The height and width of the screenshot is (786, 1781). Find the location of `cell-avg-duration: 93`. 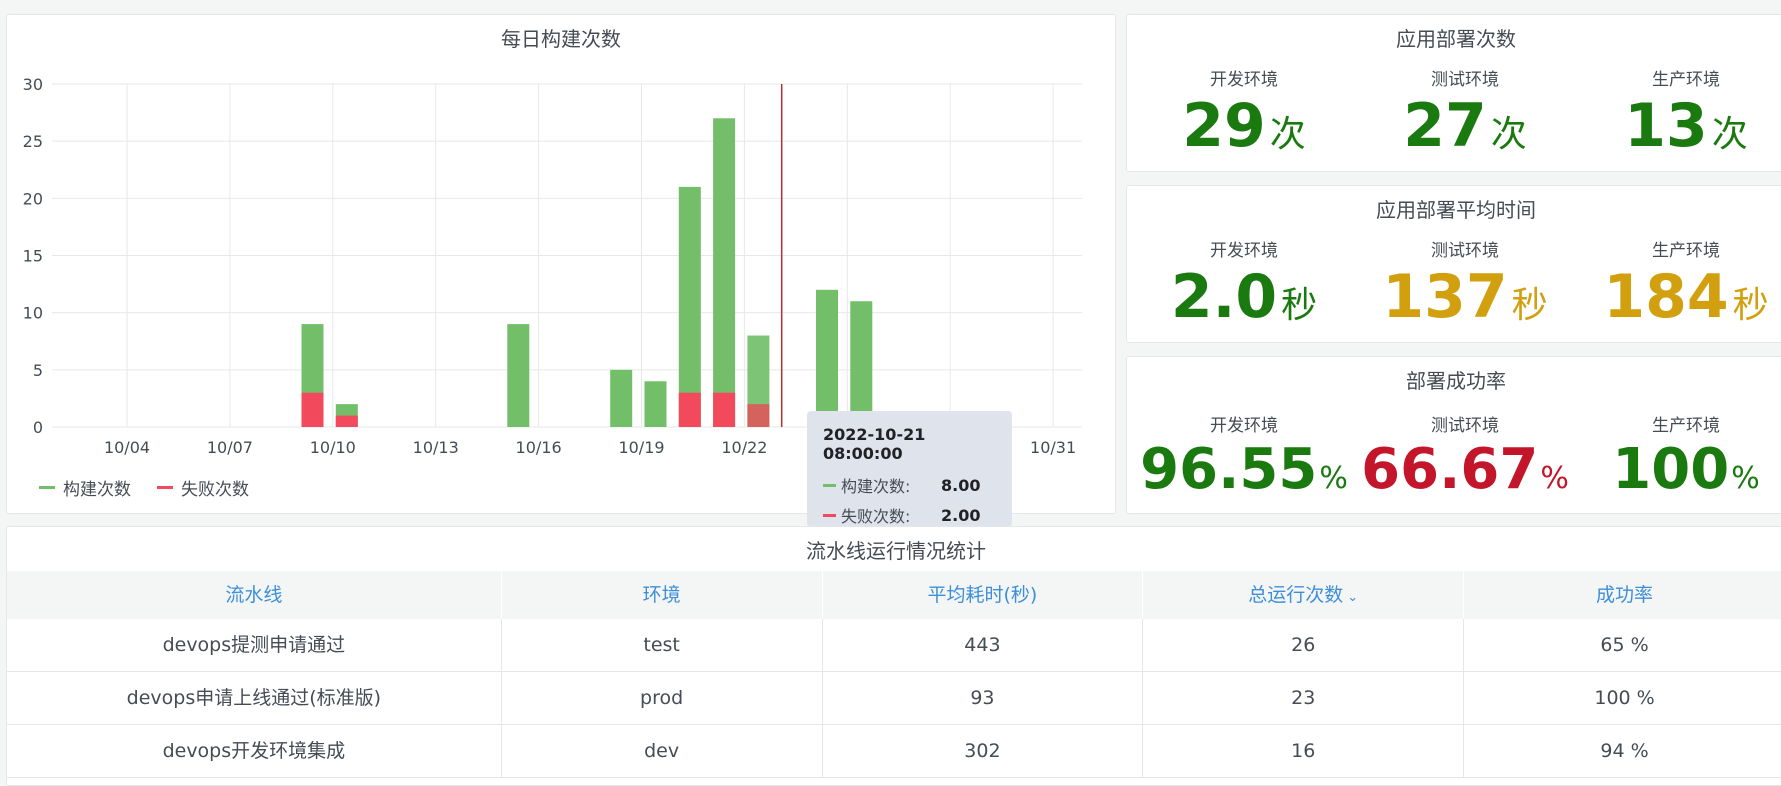

cell-avg-duration: 93 is located at coordinates (983, 698).